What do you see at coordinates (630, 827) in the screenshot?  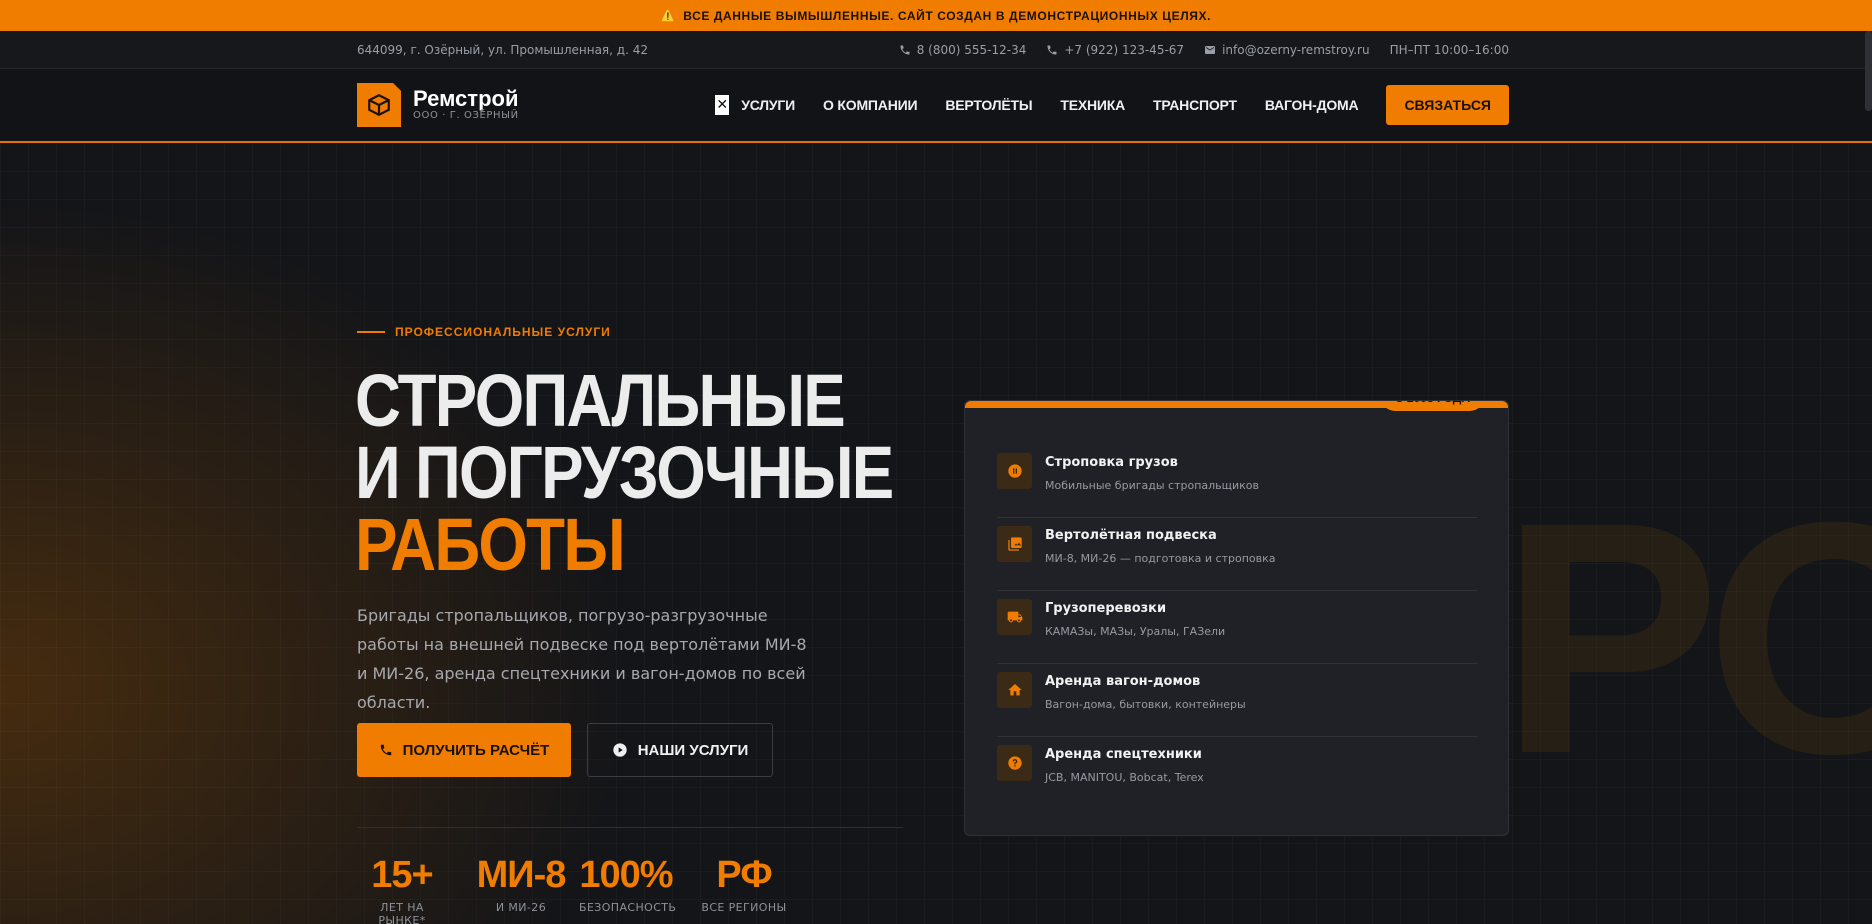 I see `stats-divider` at bounding box center [630, 827].